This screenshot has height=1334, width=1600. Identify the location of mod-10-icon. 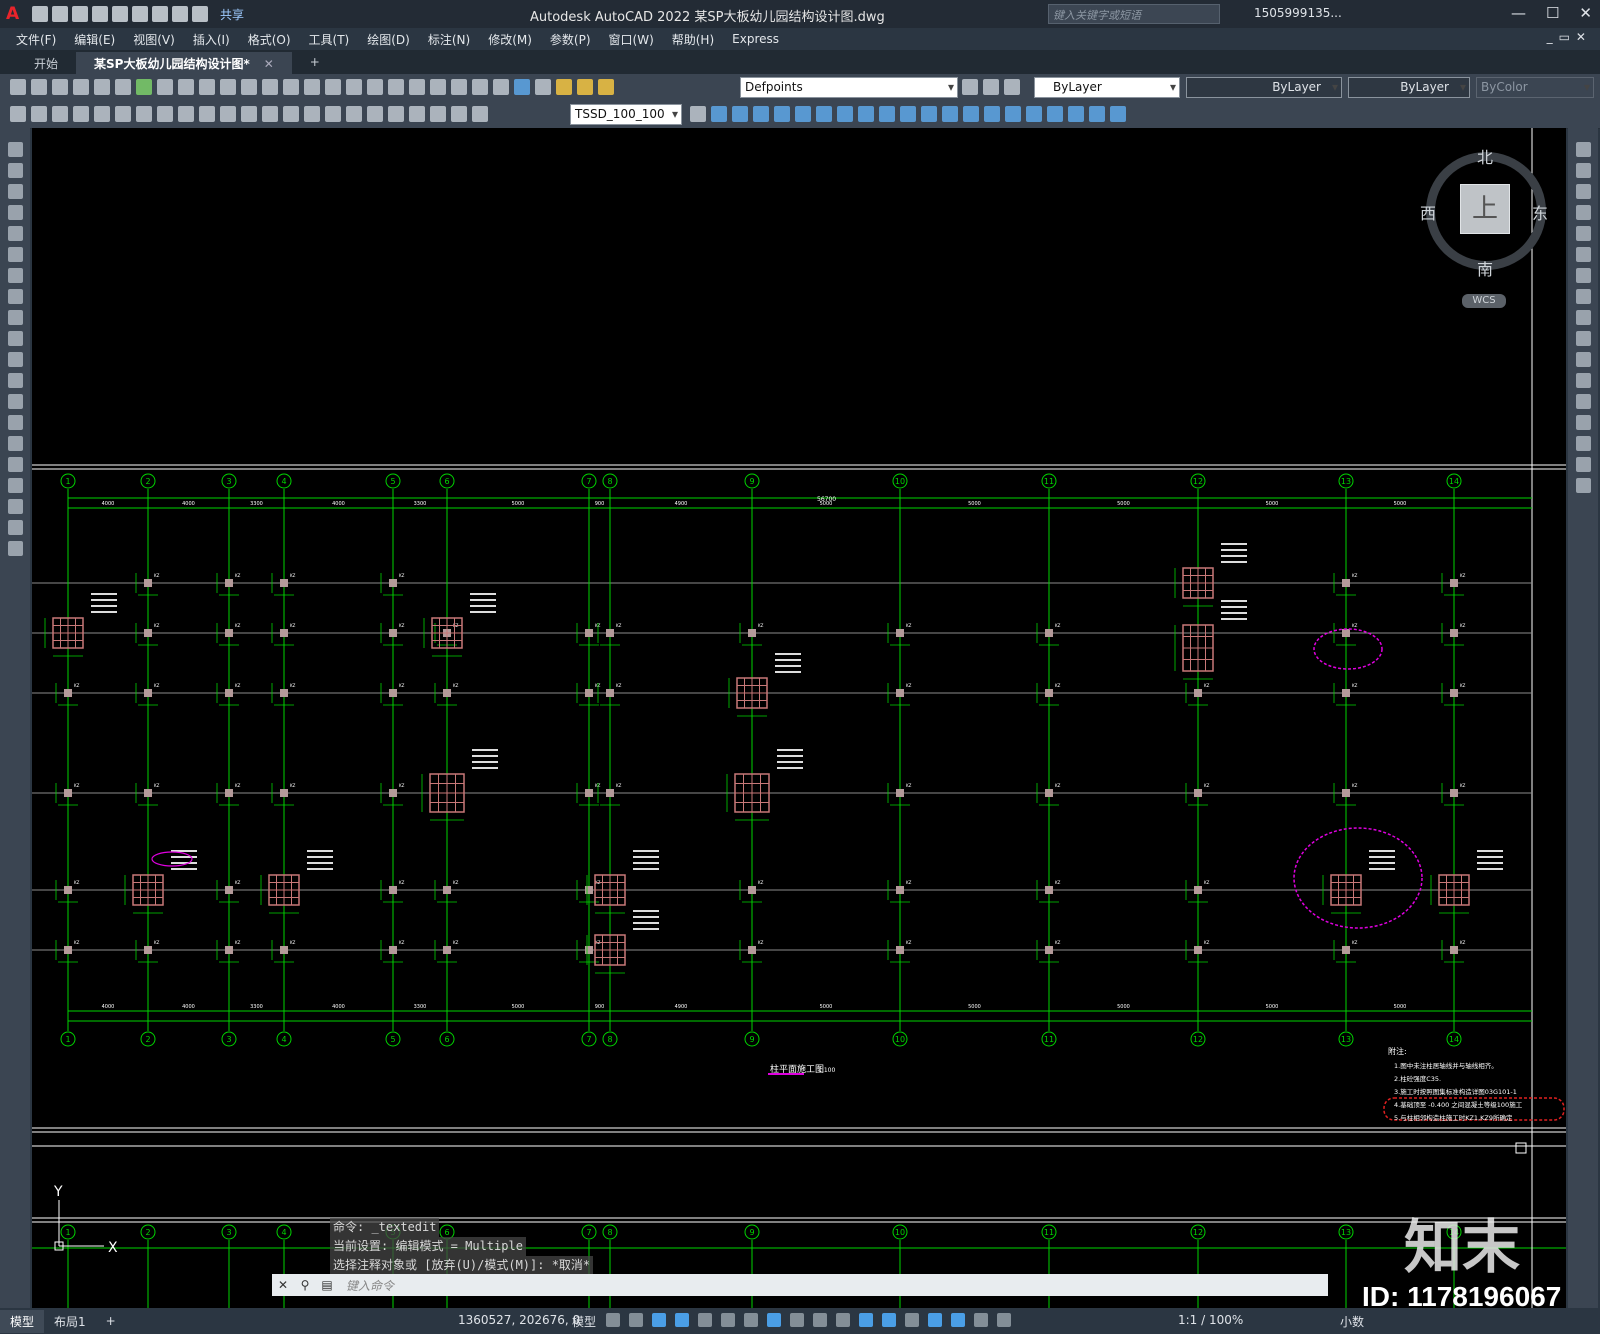
(908, 114).